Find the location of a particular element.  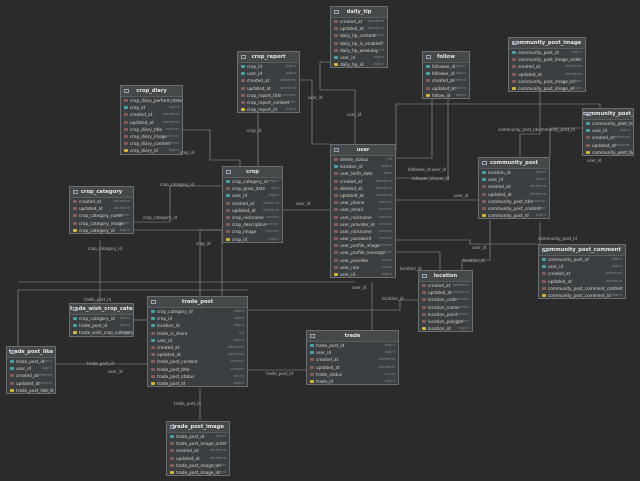

column-row: trade_post_image_order int is located at coordinates (198, 443).